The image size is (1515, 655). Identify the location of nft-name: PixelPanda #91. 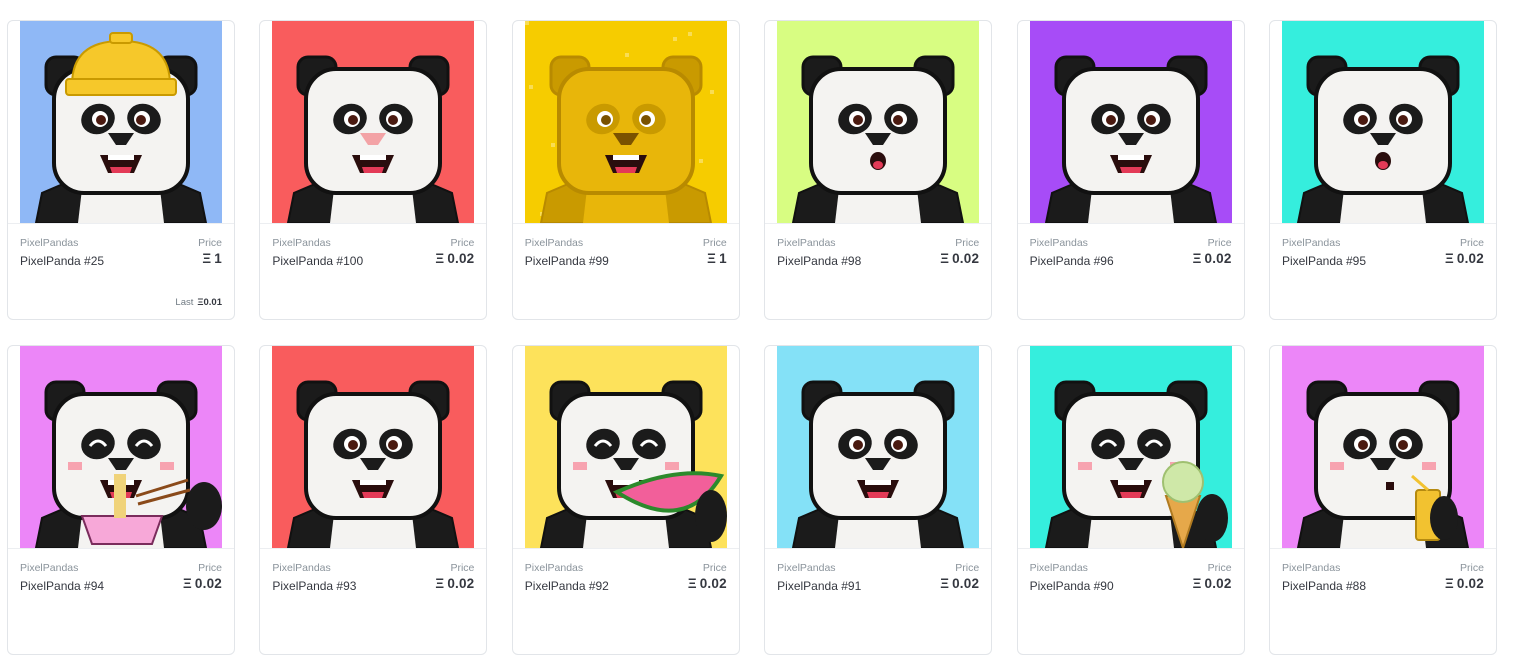
(819, 586).